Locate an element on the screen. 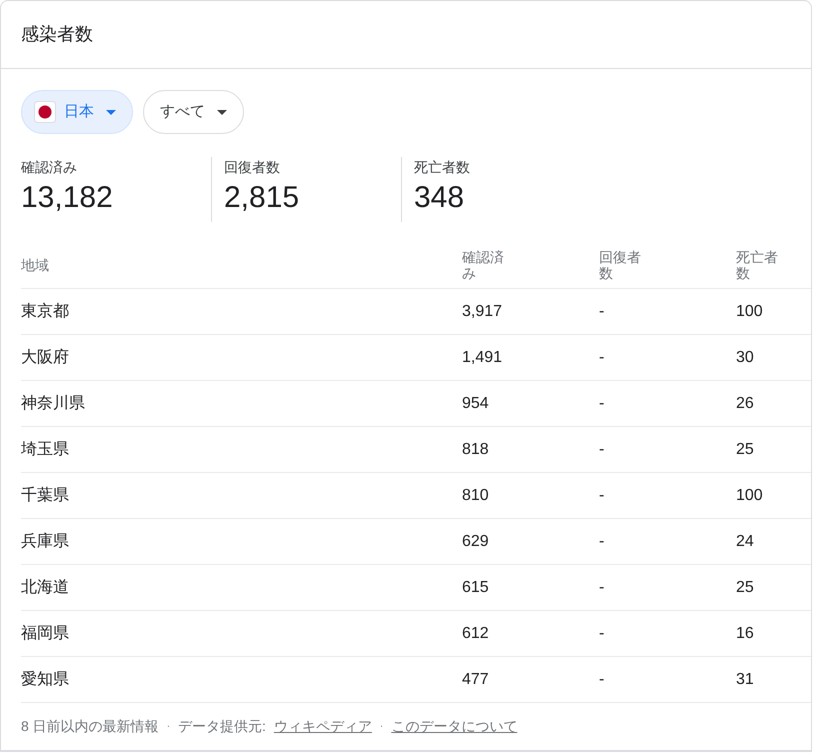 This screenshot has width=815, height=755. source-label: データ提供元: is located at coordinates (222, 726).